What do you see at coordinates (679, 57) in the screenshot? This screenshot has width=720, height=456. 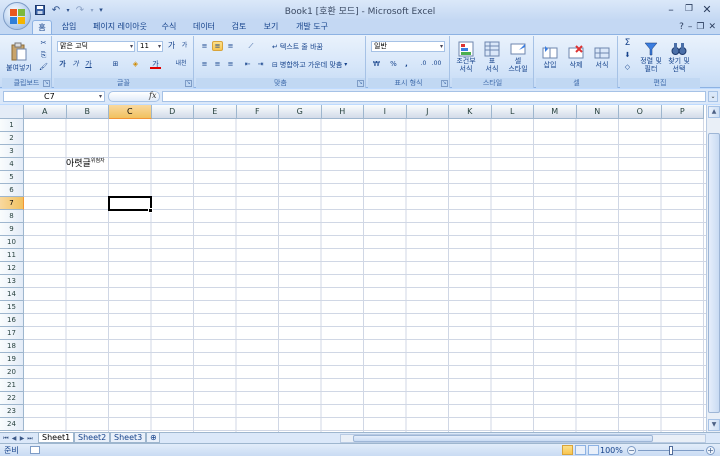 I see `find-select-button: 찾기 및 선택` at bounding box center [679, 57].